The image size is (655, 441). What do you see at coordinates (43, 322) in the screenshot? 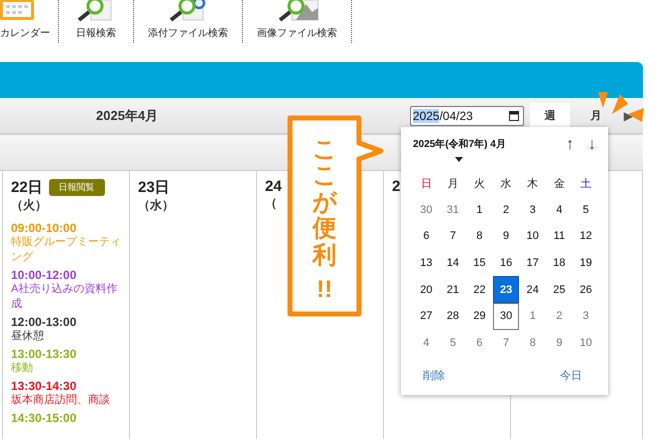
I see `event-time: 12:00-13:00` at bounding box center [43, 322].